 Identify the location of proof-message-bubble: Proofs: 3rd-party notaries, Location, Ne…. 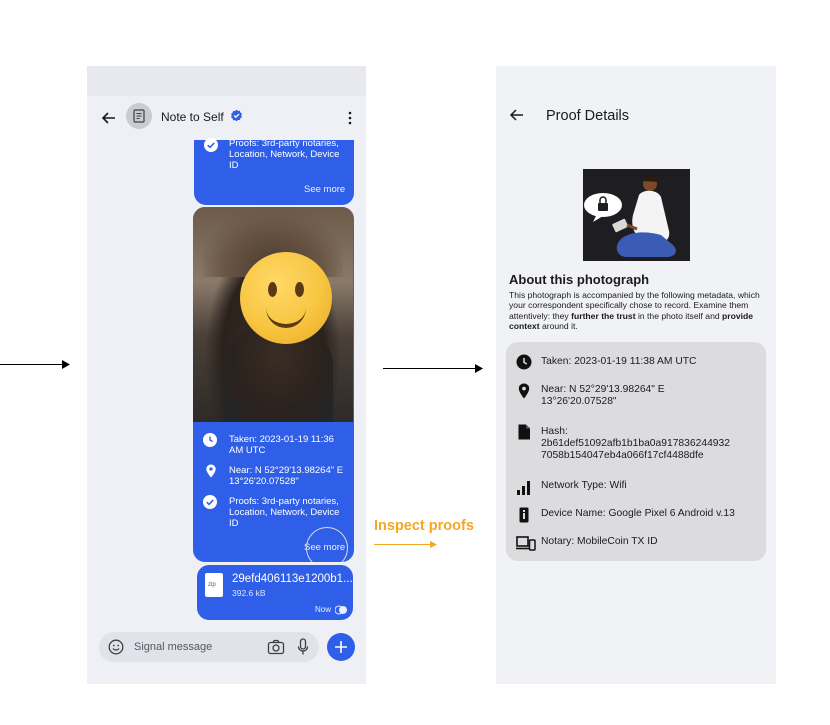
(274, 171).